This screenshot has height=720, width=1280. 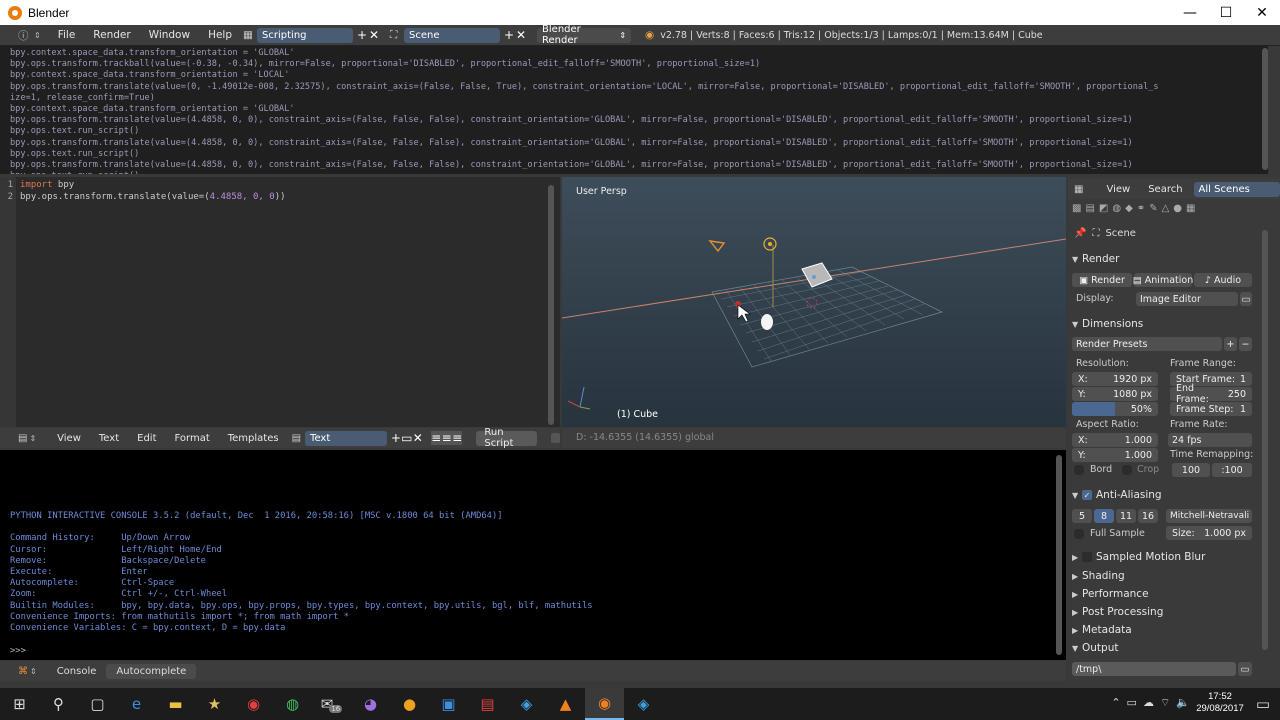 I want to click on dimensions-panel-header: ▼ Dimensions, so click(x=1165, y=324).